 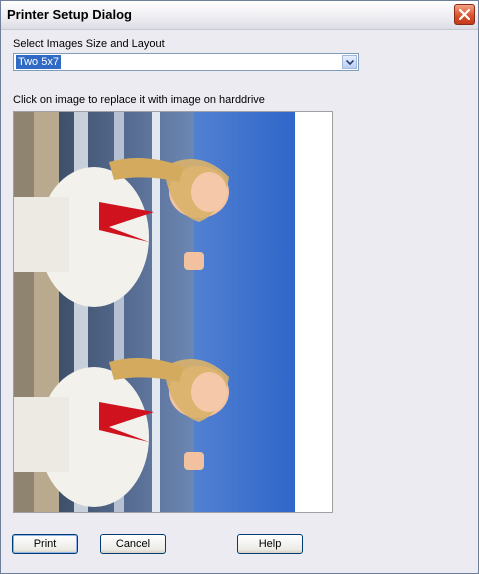 I want to click on help-button: Help, so click(x=270, y=544).